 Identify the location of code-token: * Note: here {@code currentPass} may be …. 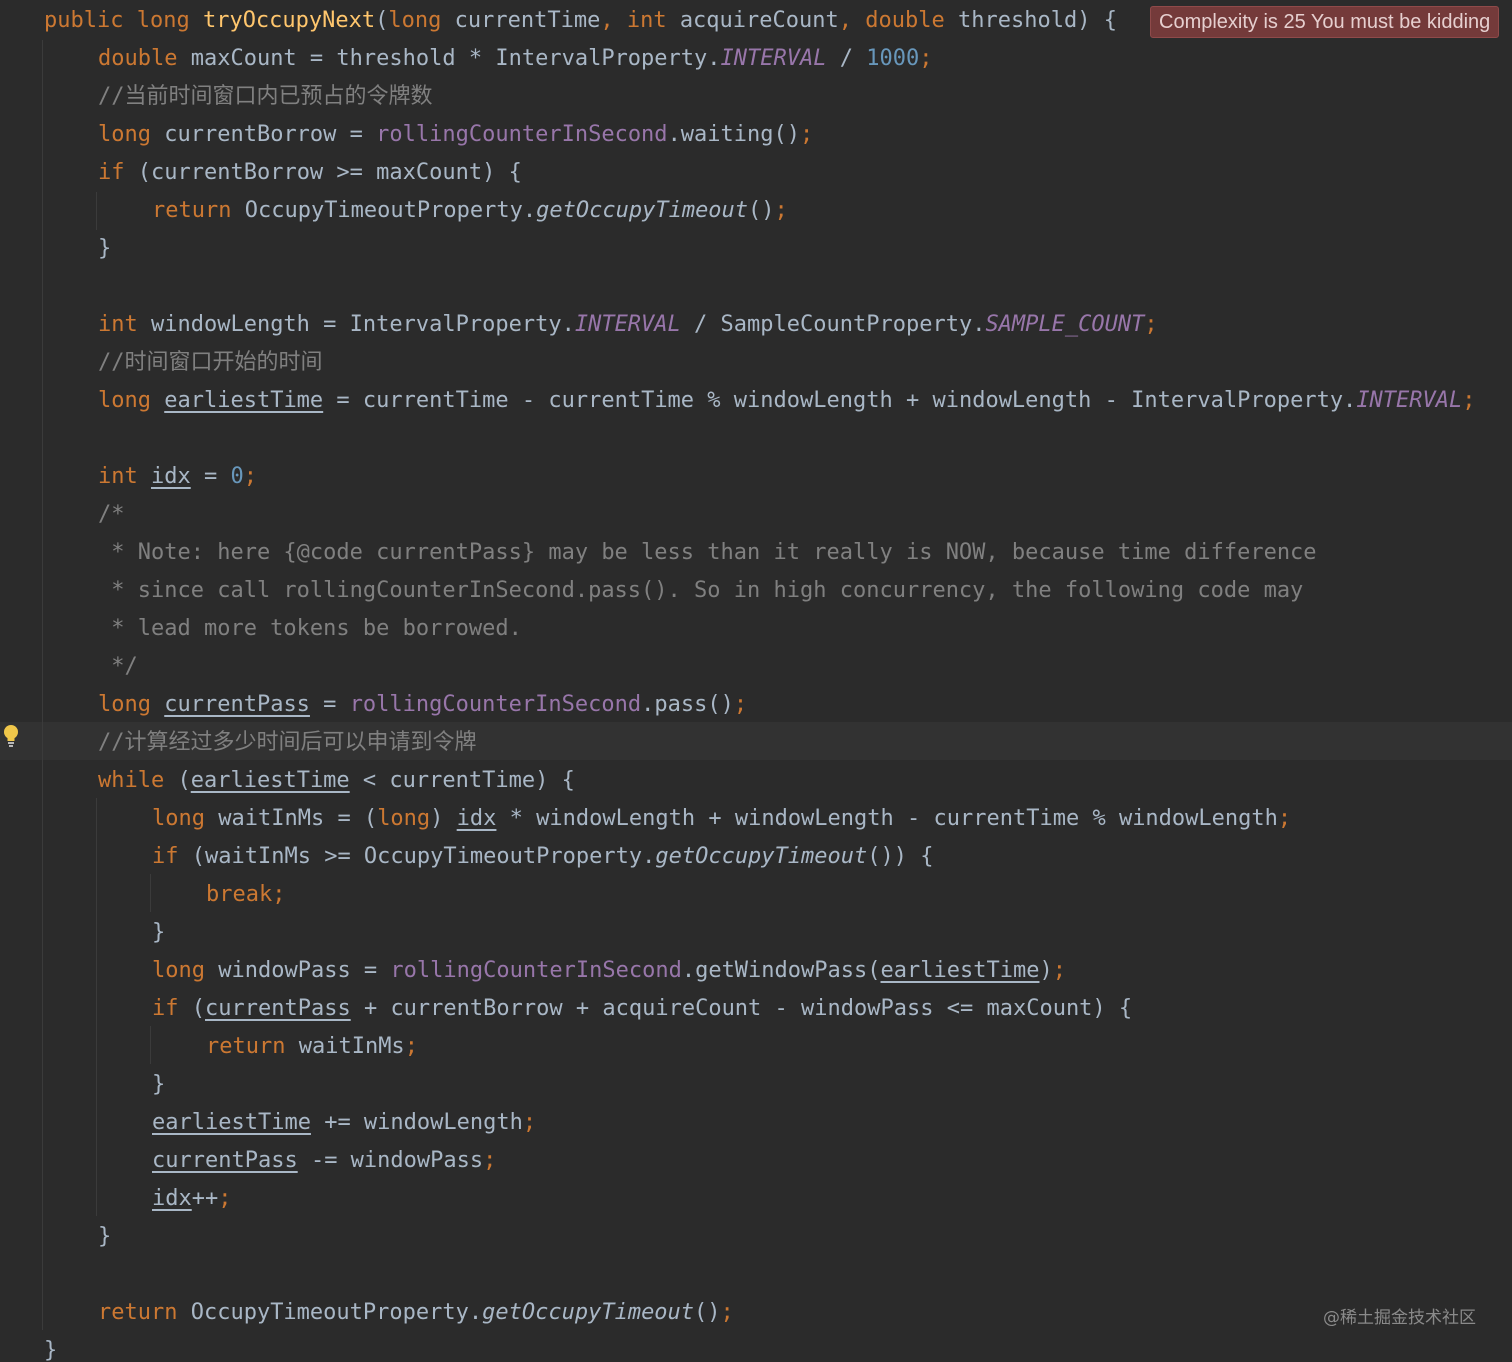
(707, 552).